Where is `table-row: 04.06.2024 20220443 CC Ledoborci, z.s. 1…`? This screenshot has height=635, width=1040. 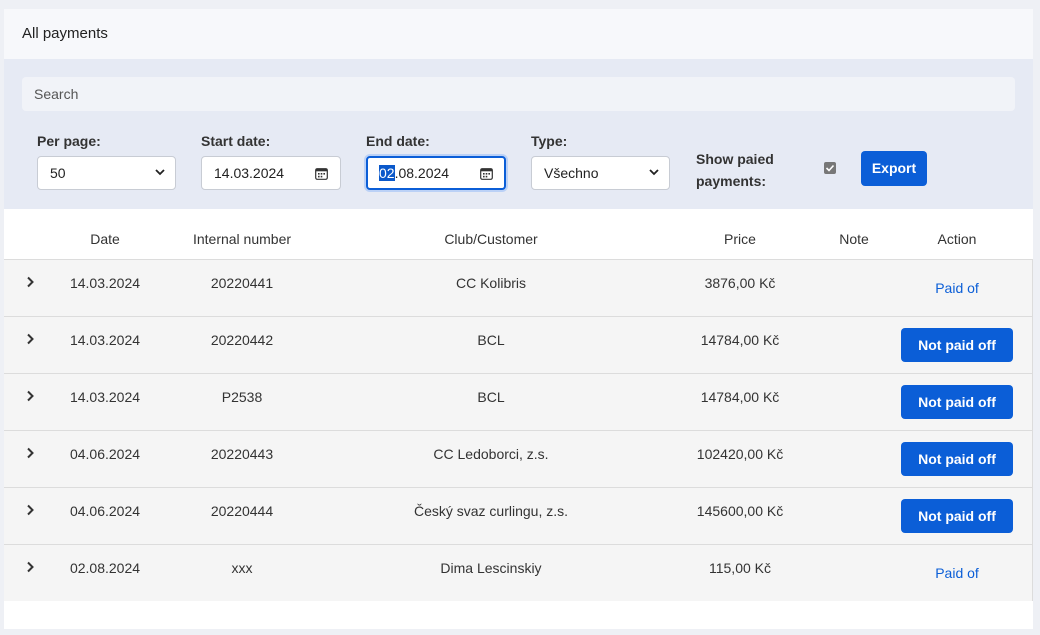
table-row: 04.06.2024 20220443 CC Ledoborci, z.s. 1… is located at coordinates (518, 458).